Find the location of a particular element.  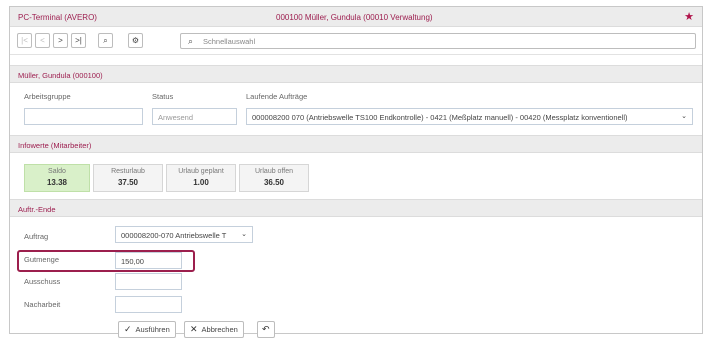

good-quantity-label: Gutmenge is located at coordinates (42, 259).